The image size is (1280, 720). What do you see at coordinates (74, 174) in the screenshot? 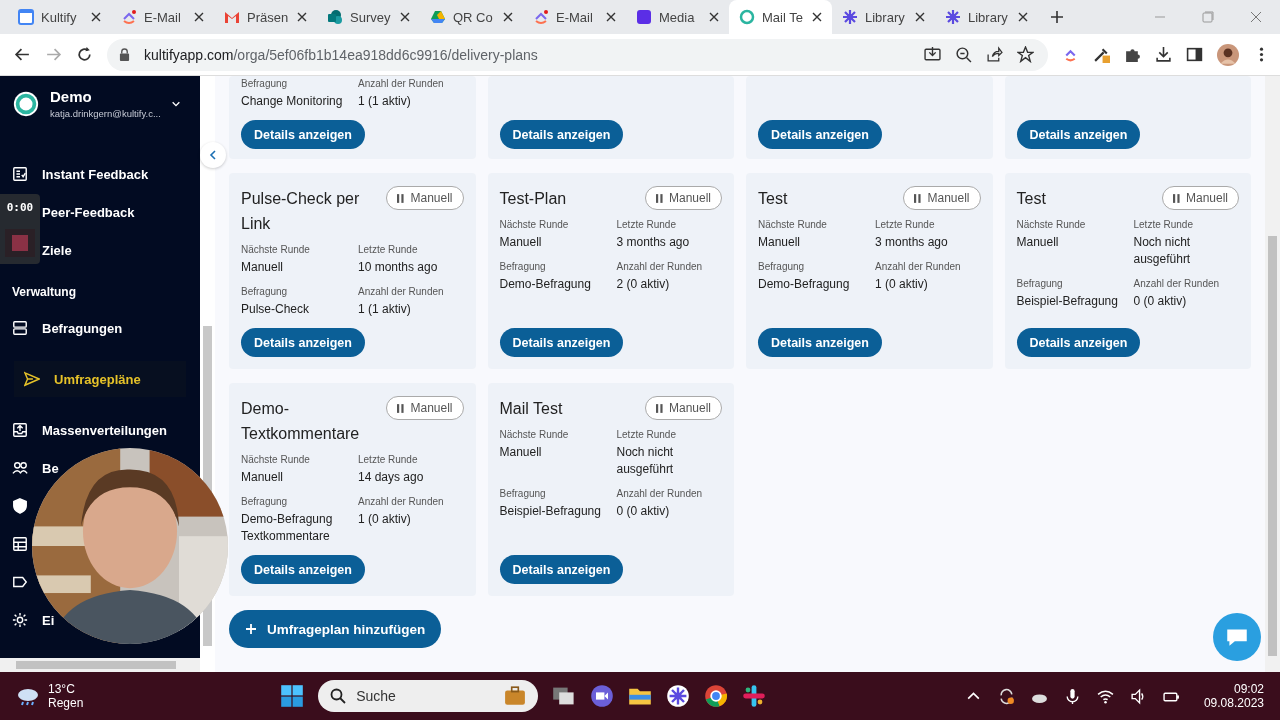
I see `nav-item: Instant Feedback` at bounding box center [74, 174].